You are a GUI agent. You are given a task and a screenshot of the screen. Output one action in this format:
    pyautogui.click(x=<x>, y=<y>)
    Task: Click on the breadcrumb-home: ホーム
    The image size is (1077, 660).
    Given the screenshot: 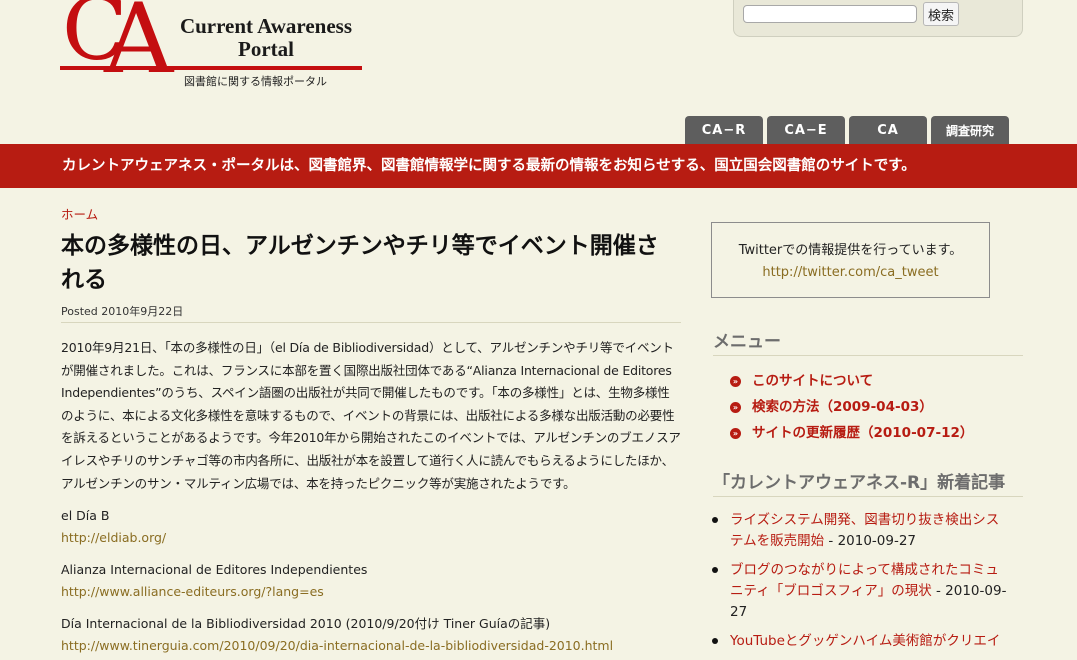 What is the action you would take?
    pyautogui.click(x=371, y=213)
    